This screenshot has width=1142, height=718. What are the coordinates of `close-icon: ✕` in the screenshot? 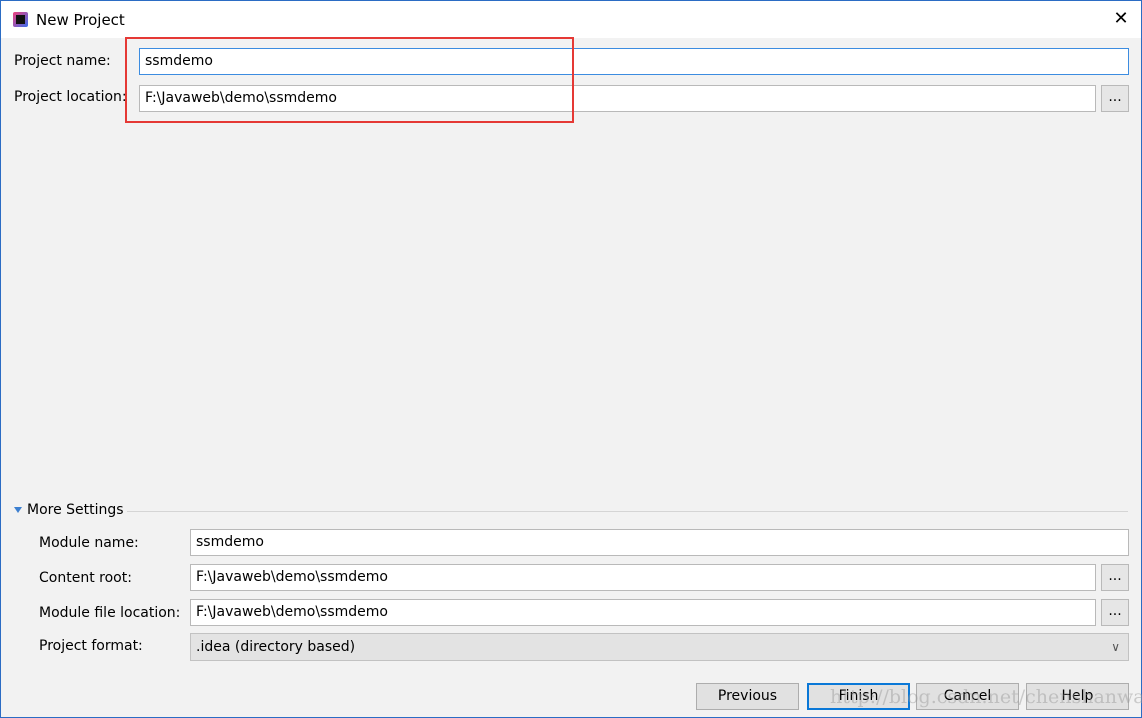 It's located at (1121, 19).